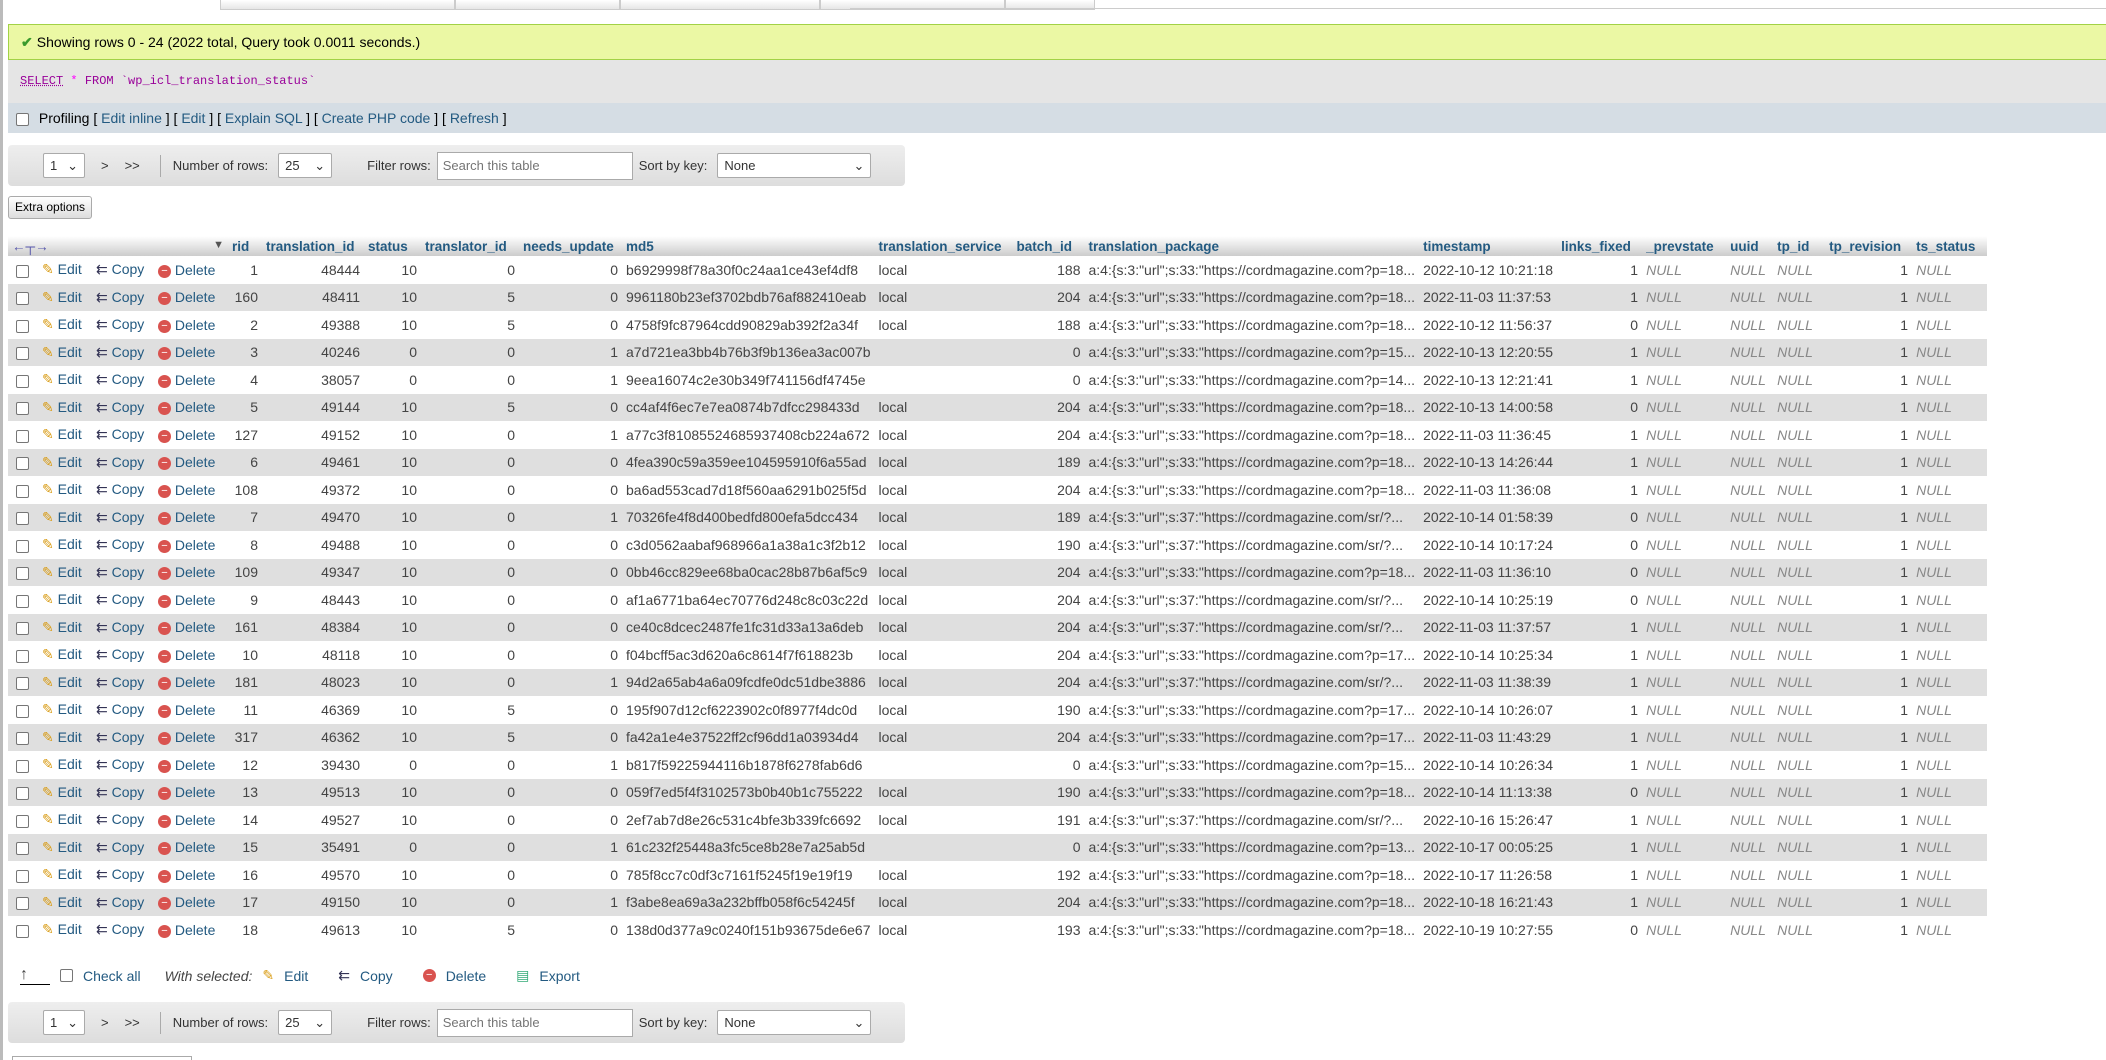 The image size is (2106, 1060). I want to click on row-copy-button: Copy, so click(128, 572).